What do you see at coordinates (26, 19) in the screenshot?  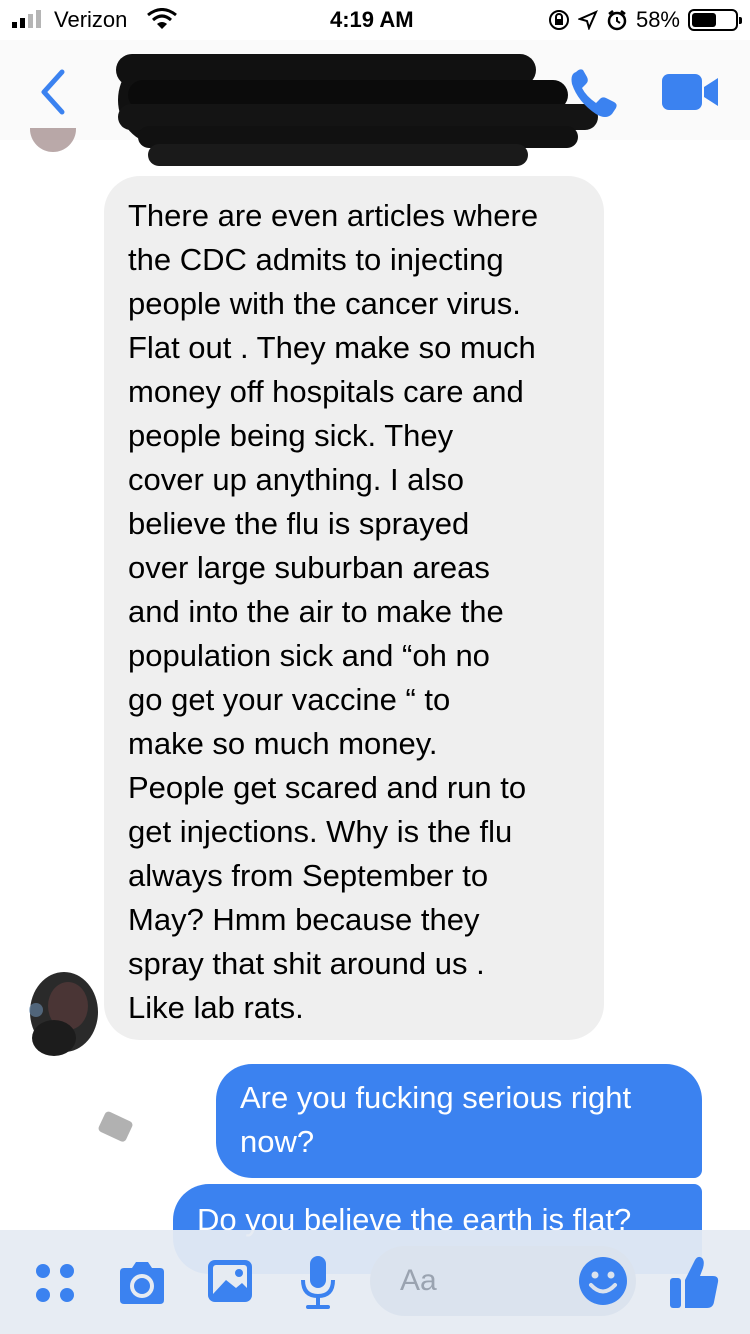 I see `signal-icon` at bounding box center [26, 19].